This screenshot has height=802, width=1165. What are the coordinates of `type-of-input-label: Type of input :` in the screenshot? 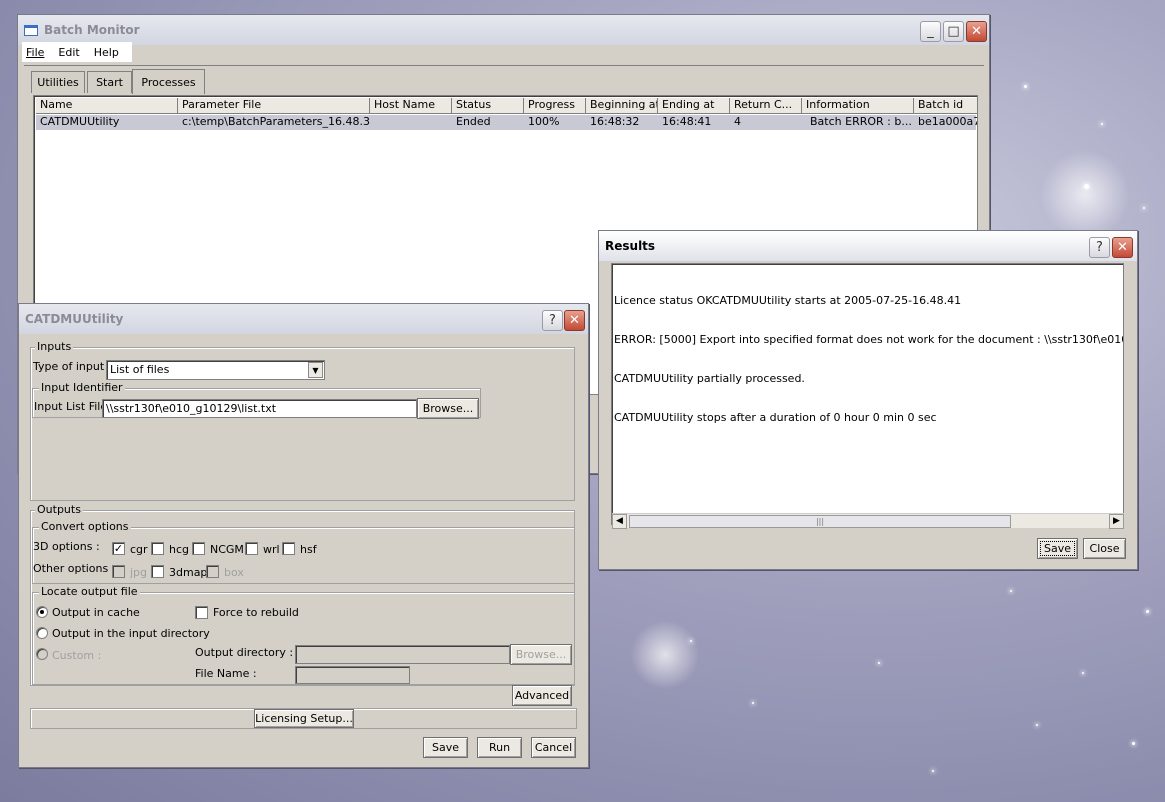 It's located at (72, 366).